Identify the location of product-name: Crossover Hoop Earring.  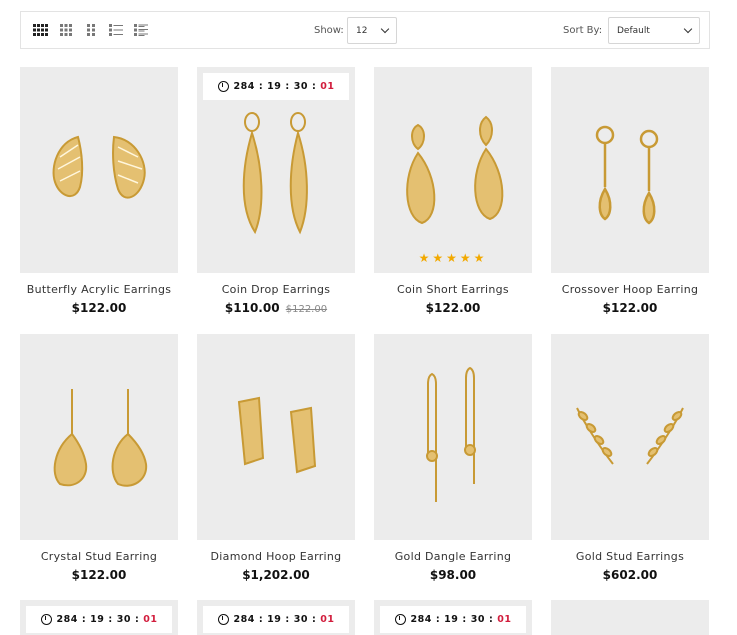
(630, 289).